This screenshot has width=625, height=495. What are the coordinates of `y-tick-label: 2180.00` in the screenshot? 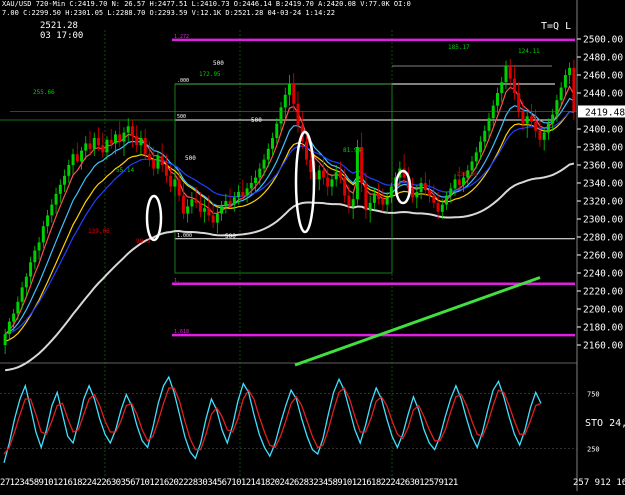 It's located at (603, 328).